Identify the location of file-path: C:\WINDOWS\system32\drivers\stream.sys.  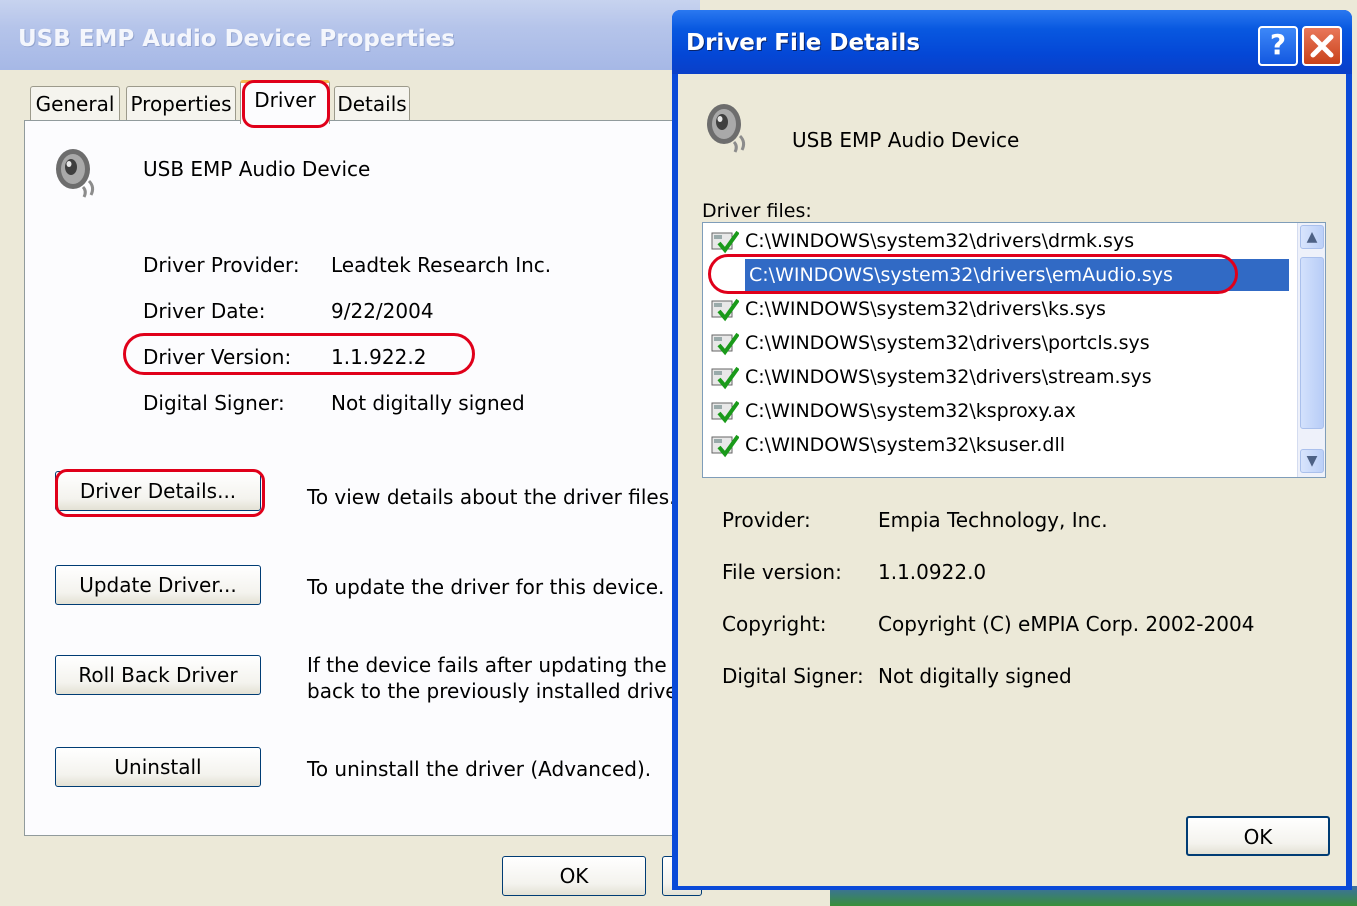
(948, 377).